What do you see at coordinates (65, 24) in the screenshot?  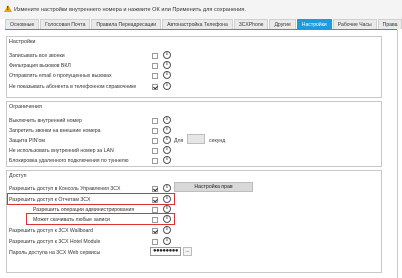 I see `tab-voicemail: Голосовая Почта` at bounding box center [65, 24].